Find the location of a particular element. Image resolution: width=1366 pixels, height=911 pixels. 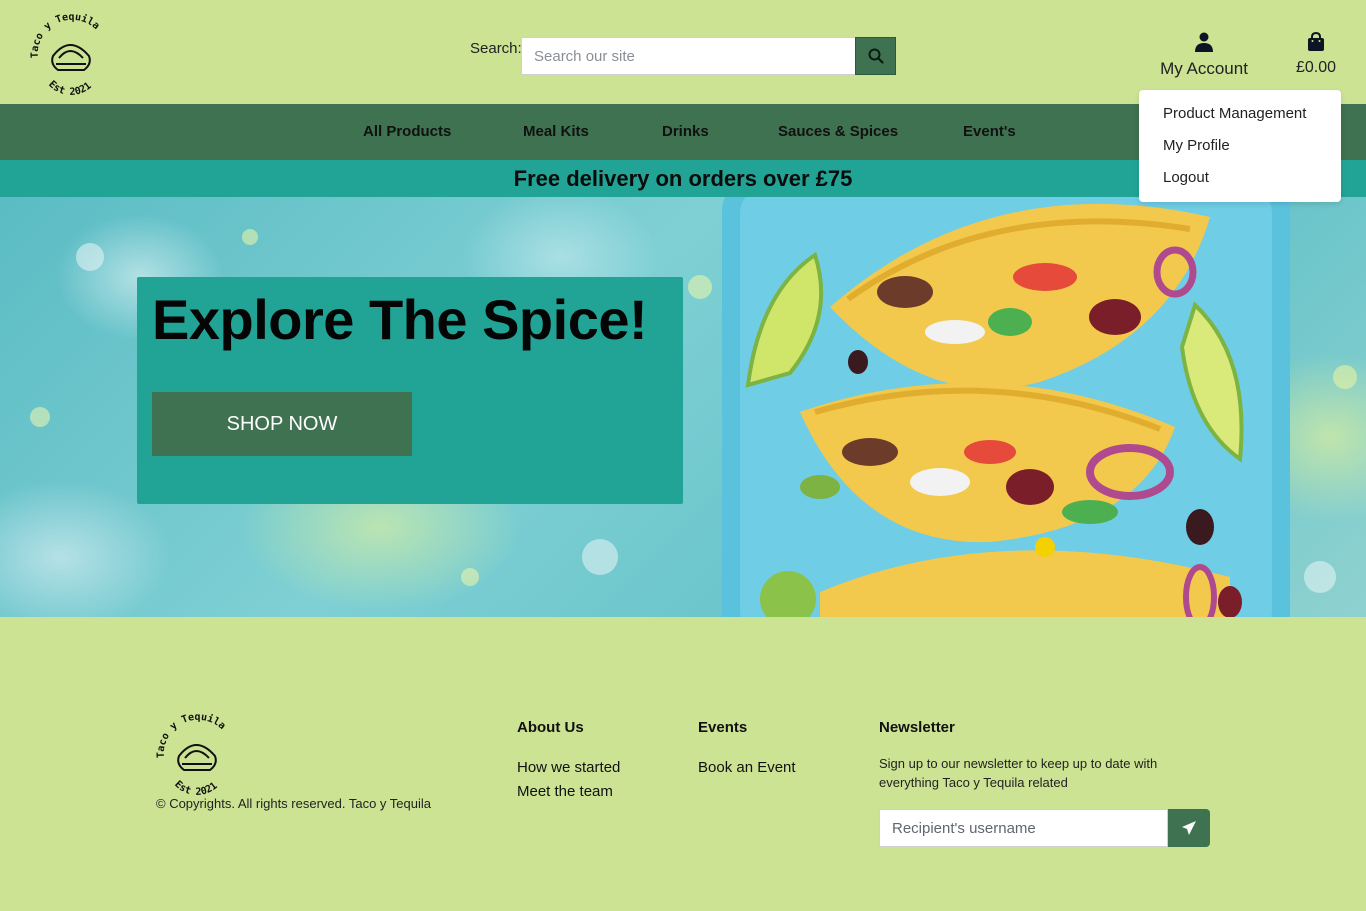

link-meet-the-team: Meet the team is located at coordinates (565, 791).